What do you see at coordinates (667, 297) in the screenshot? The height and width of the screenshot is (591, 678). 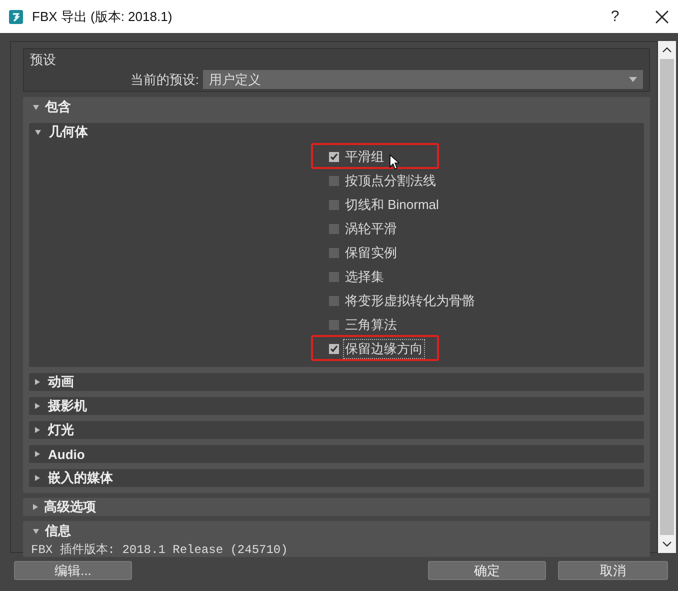 I see `scrollbar` at bounding box center [667, 297].